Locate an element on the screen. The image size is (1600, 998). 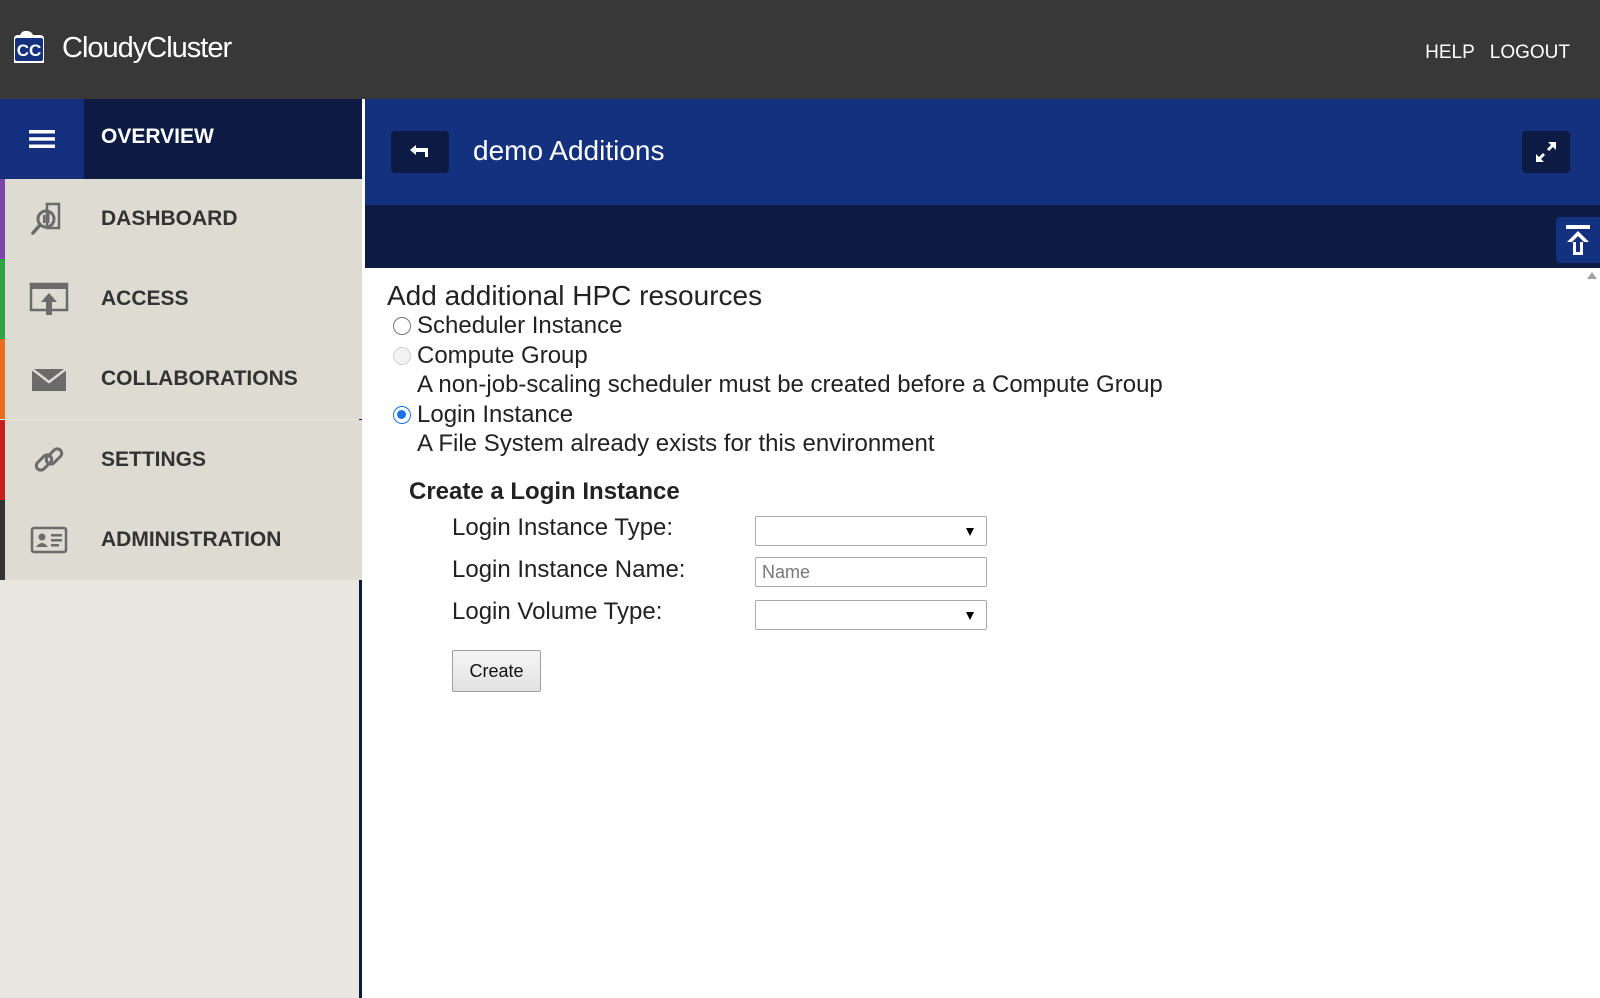
scroll-up-arrow-icon is located at coordinates (1592, 275).